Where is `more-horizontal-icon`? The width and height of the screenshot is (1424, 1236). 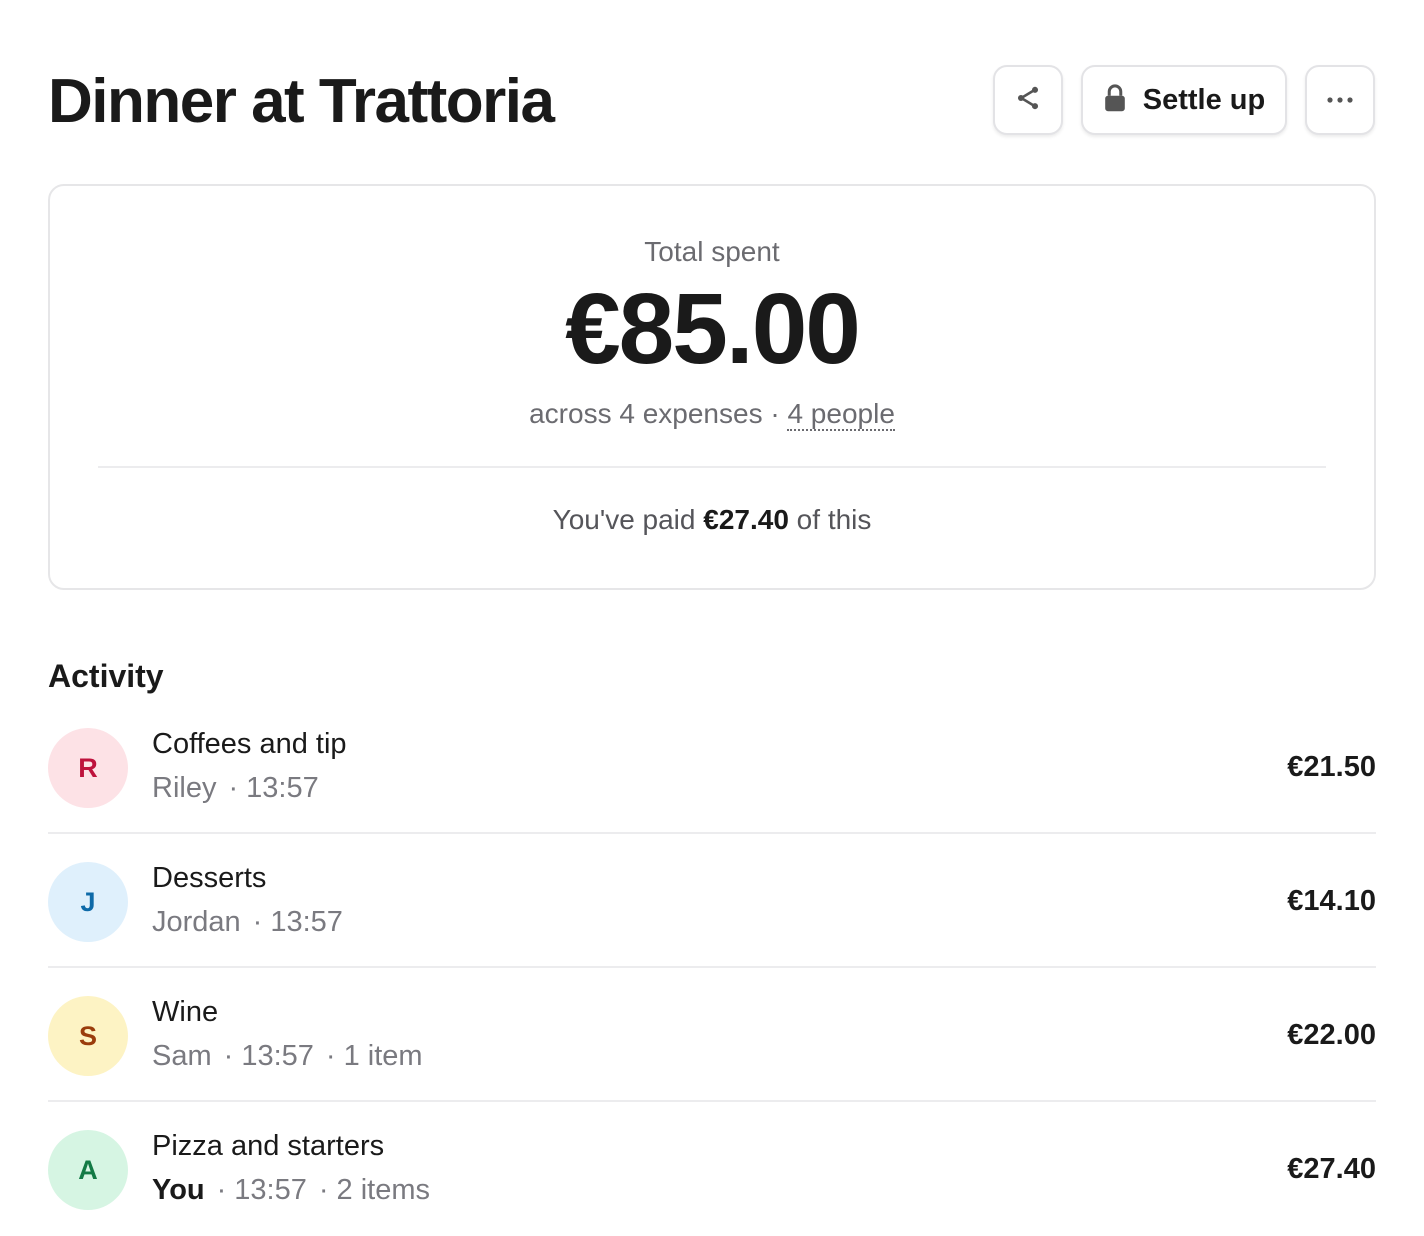 more-horizontal-icon is located at coordinates (1340, 100).